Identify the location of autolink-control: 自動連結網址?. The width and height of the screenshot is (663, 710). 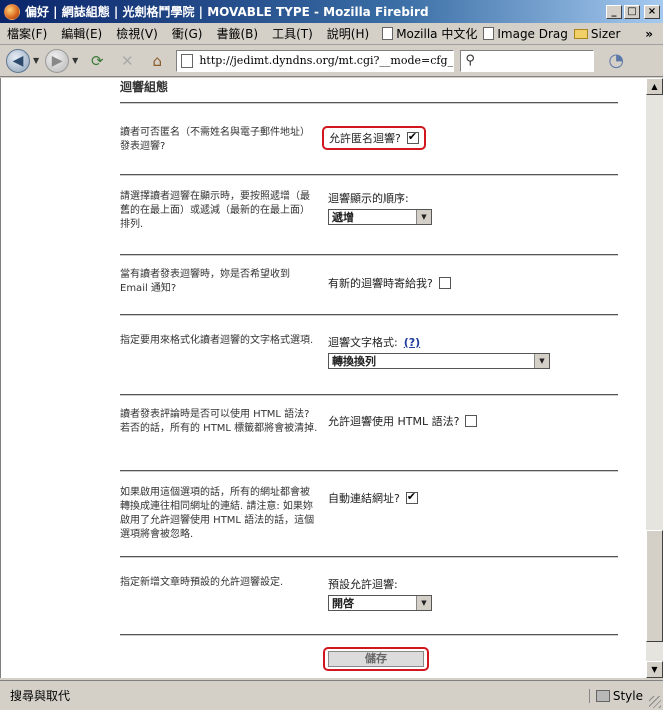
(373, 498).